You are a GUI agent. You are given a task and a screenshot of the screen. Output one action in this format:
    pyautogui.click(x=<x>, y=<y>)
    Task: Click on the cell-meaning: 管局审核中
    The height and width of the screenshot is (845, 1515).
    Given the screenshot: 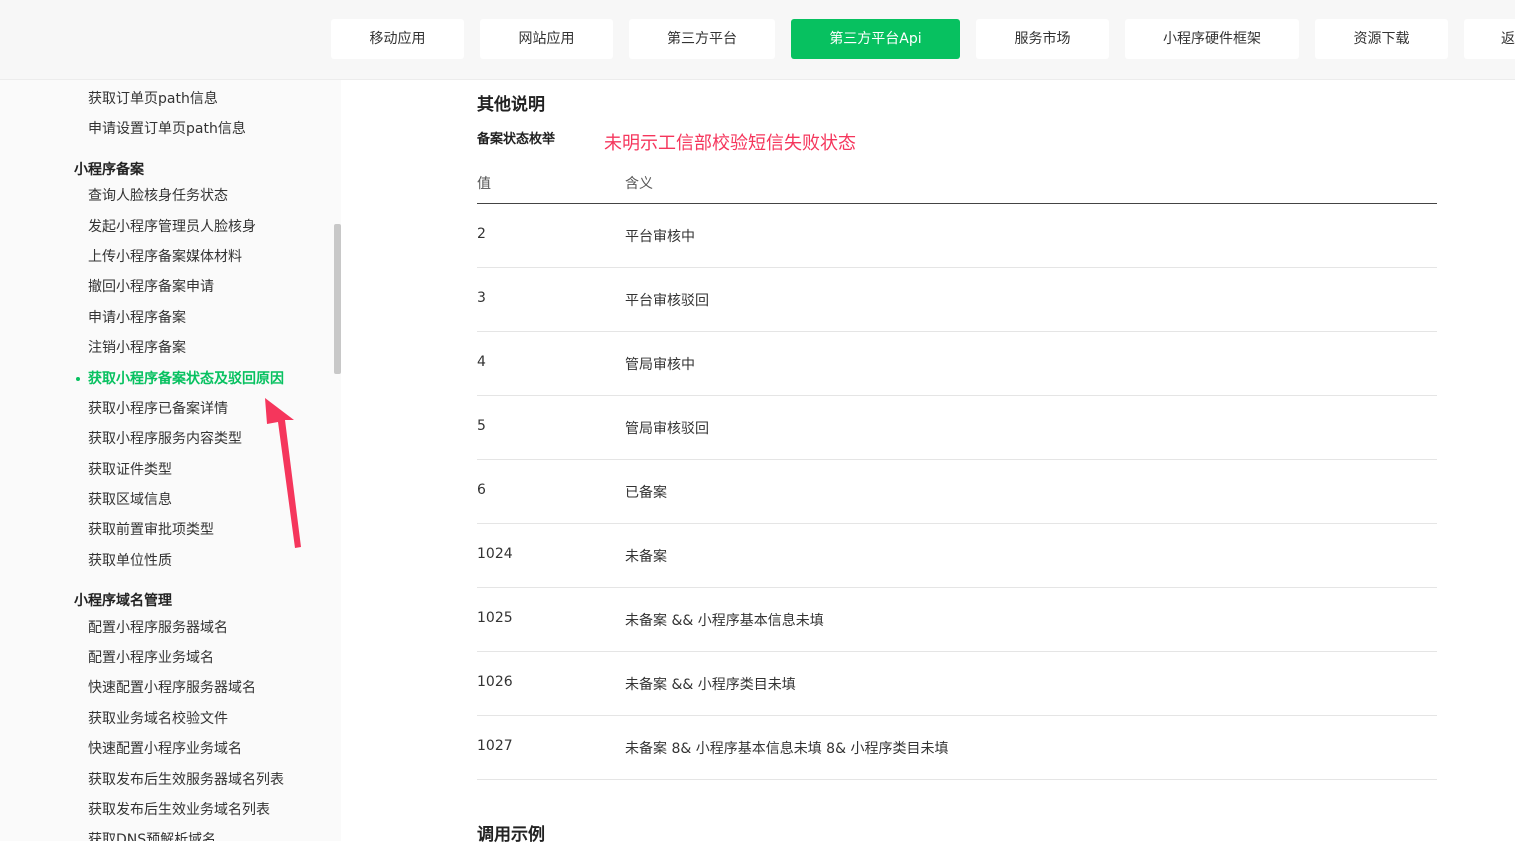 What is the action you would take?
    pyautogui.click(x=660, y=365)
    